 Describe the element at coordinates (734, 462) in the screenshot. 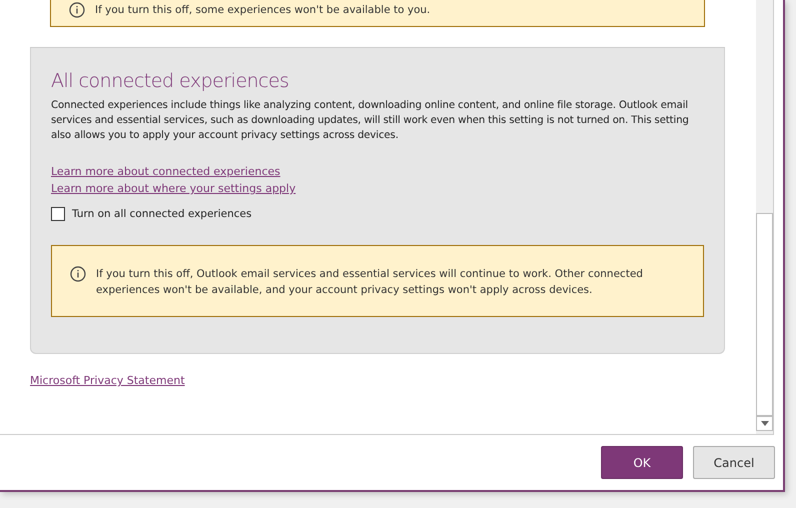

I see `cancel-button: Cancel` at that location.